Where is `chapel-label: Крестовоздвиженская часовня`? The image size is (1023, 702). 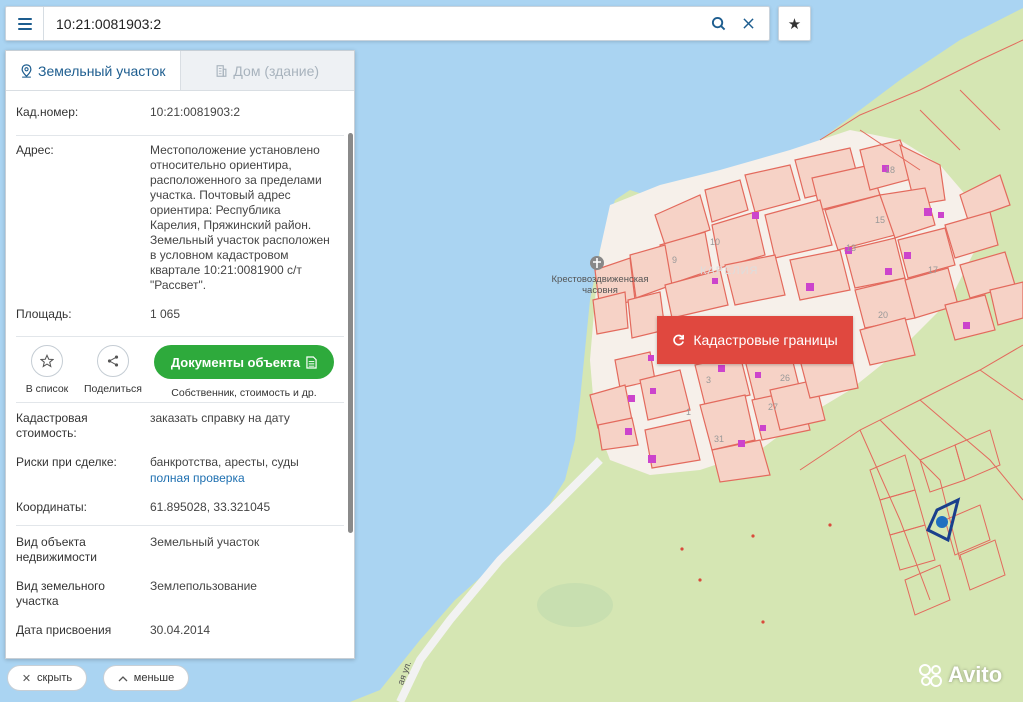 chapel-label: Крестовоздвиженская часовня is located at coordinates (600, 285).